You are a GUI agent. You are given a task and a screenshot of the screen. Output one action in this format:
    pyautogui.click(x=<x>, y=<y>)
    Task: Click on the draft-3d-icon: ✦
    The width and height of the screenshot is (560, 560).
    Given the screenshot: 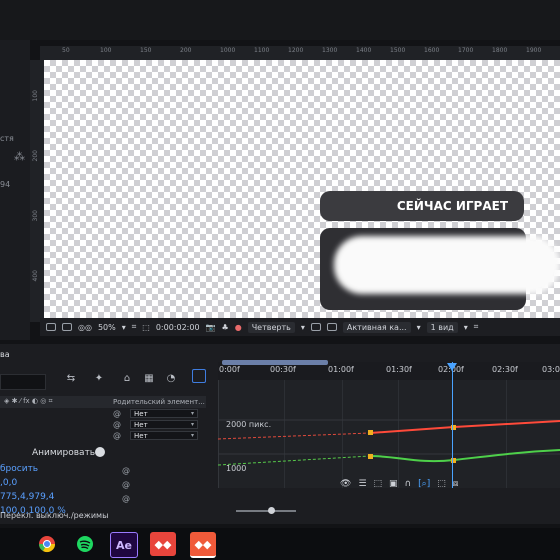 What is the action you would take?
    pyautogui.click(x=99, y=379)
    